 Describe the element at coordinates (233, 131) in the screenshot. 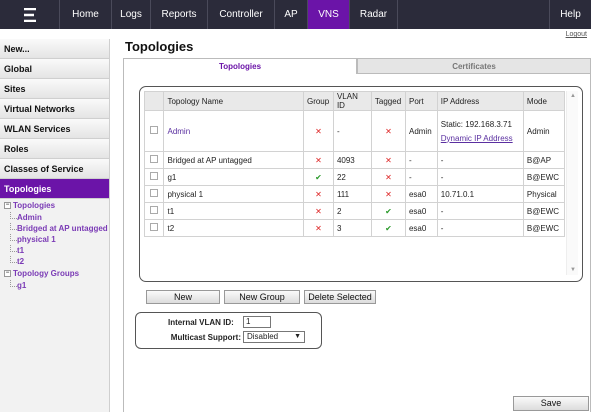

I see `cell-name: Admin` at that location.